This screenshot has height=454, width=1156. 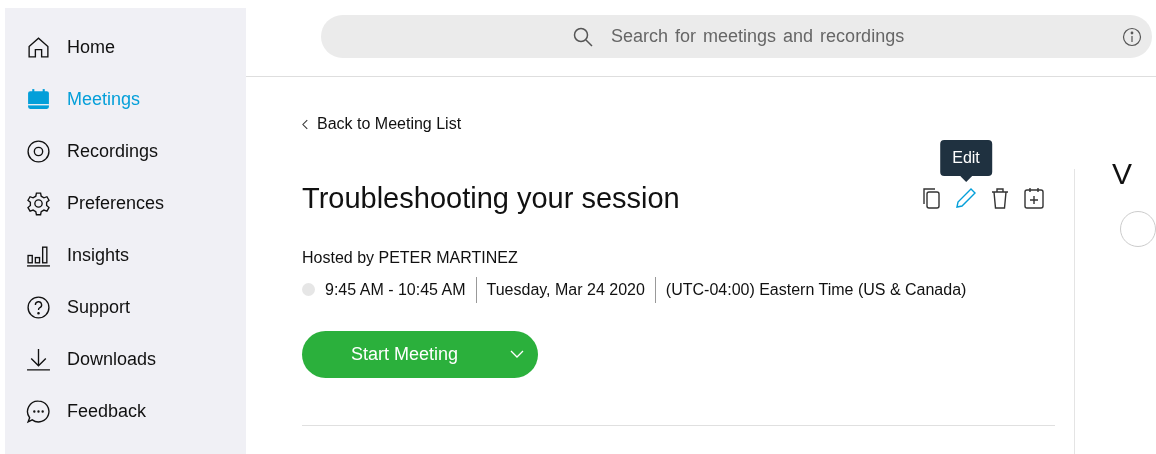 I want to click on search-input: Search for meetings and recordings, so click(x=857, y=36).